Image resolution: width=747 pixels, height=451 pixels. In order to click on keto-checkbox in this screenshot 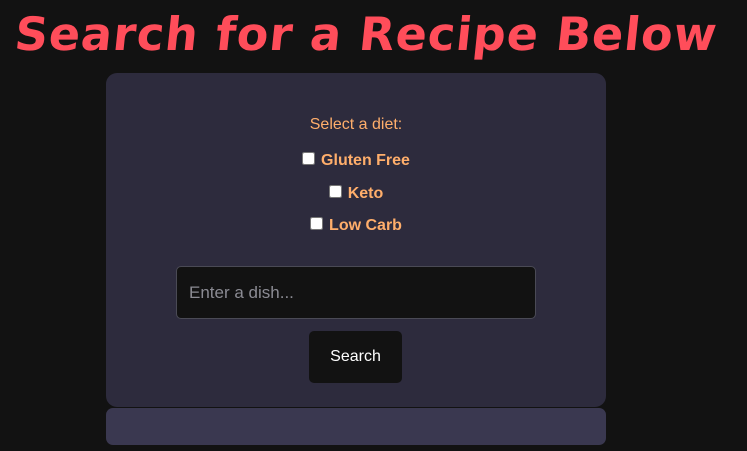, I will do `click(335, 191)`.